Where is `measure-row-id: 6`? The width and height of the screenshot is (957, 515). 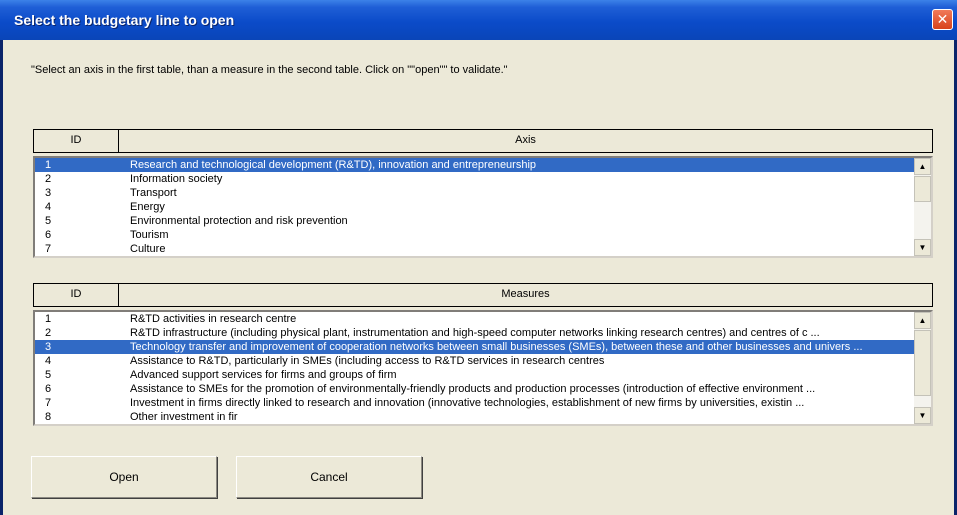 measure-row-id: 6 is located at coordinates (48, 389).